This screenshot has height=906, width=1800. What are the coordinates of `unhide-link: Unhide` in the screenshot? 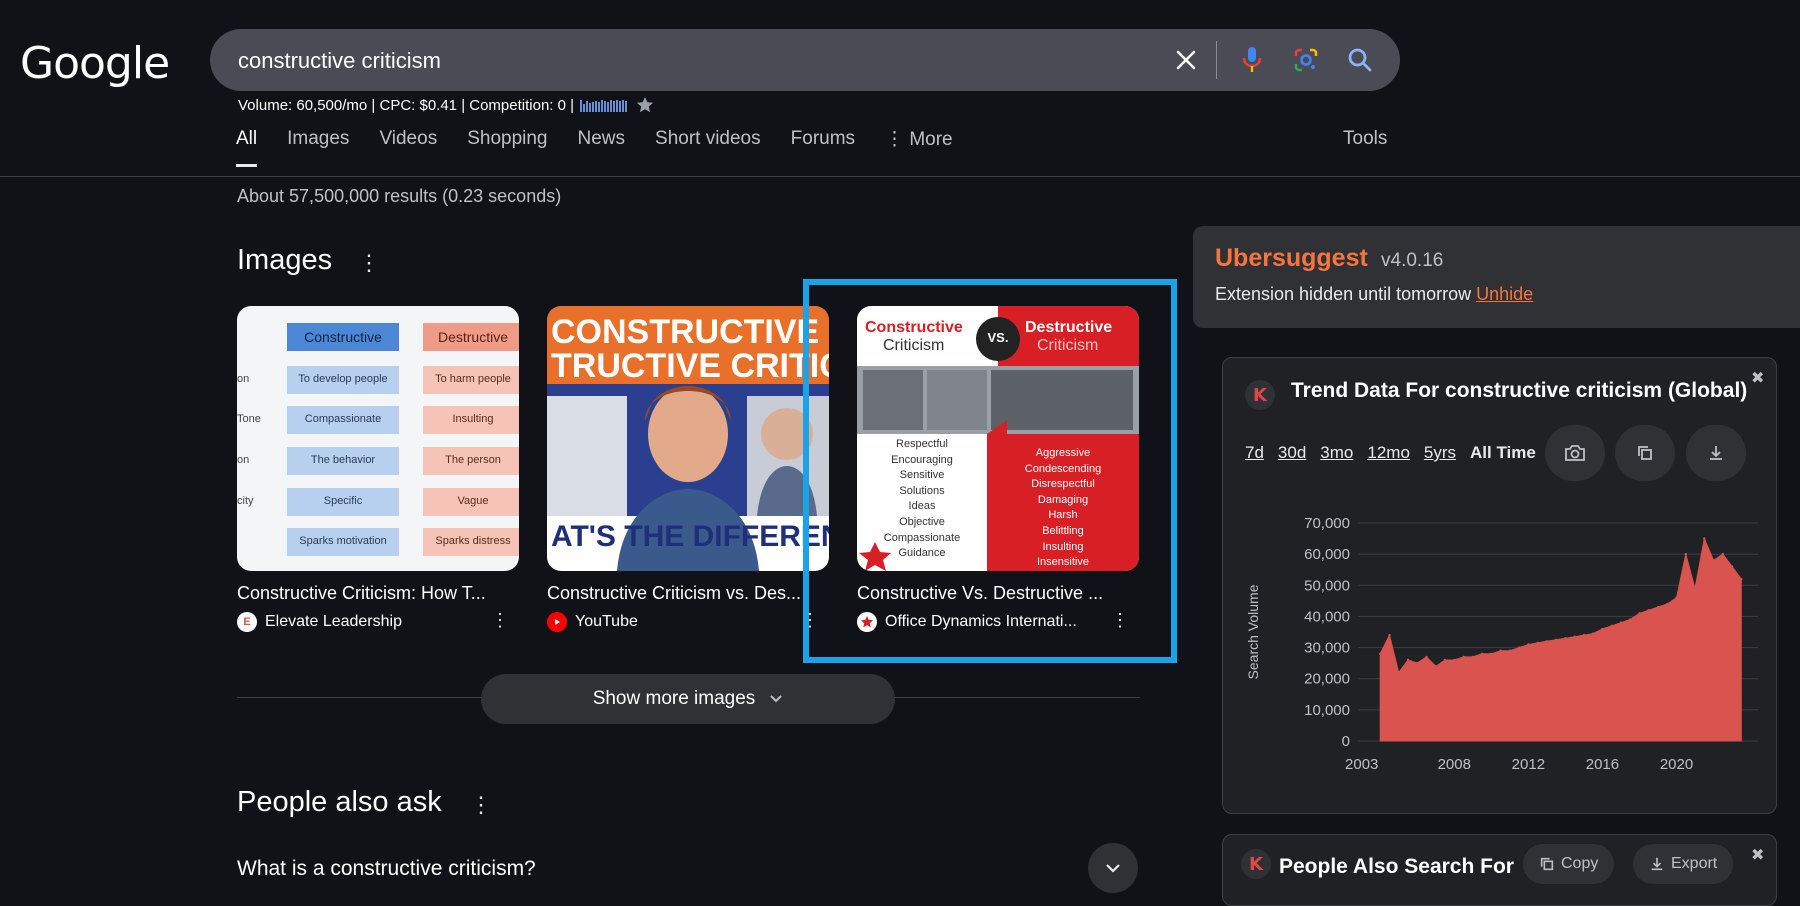 It's located at (1504, 294).